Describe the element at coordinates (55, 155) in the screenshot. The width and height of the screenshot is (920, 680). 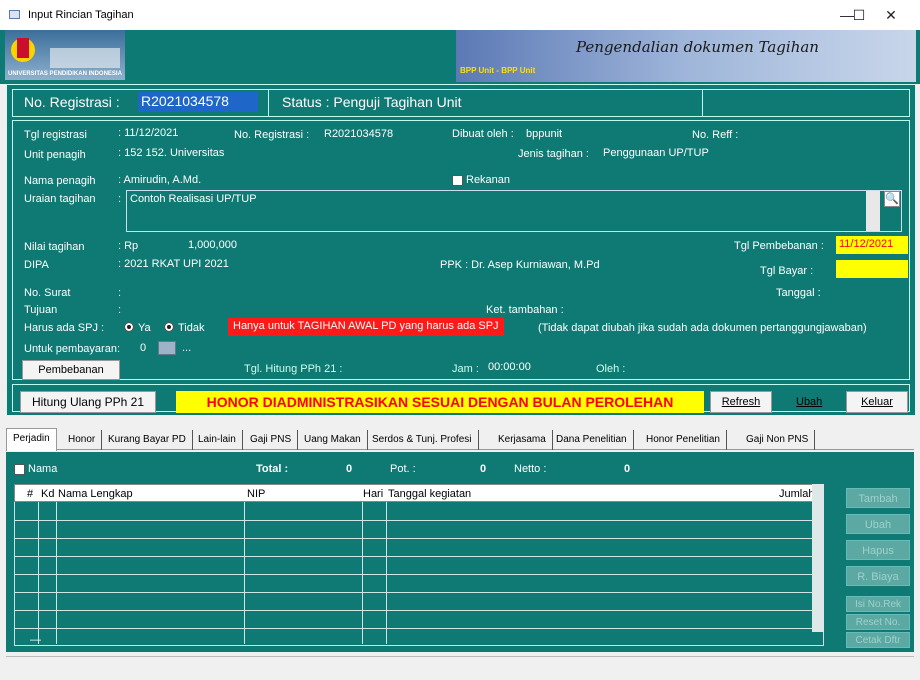
I see `unit-label: Unit penagih` at that location.